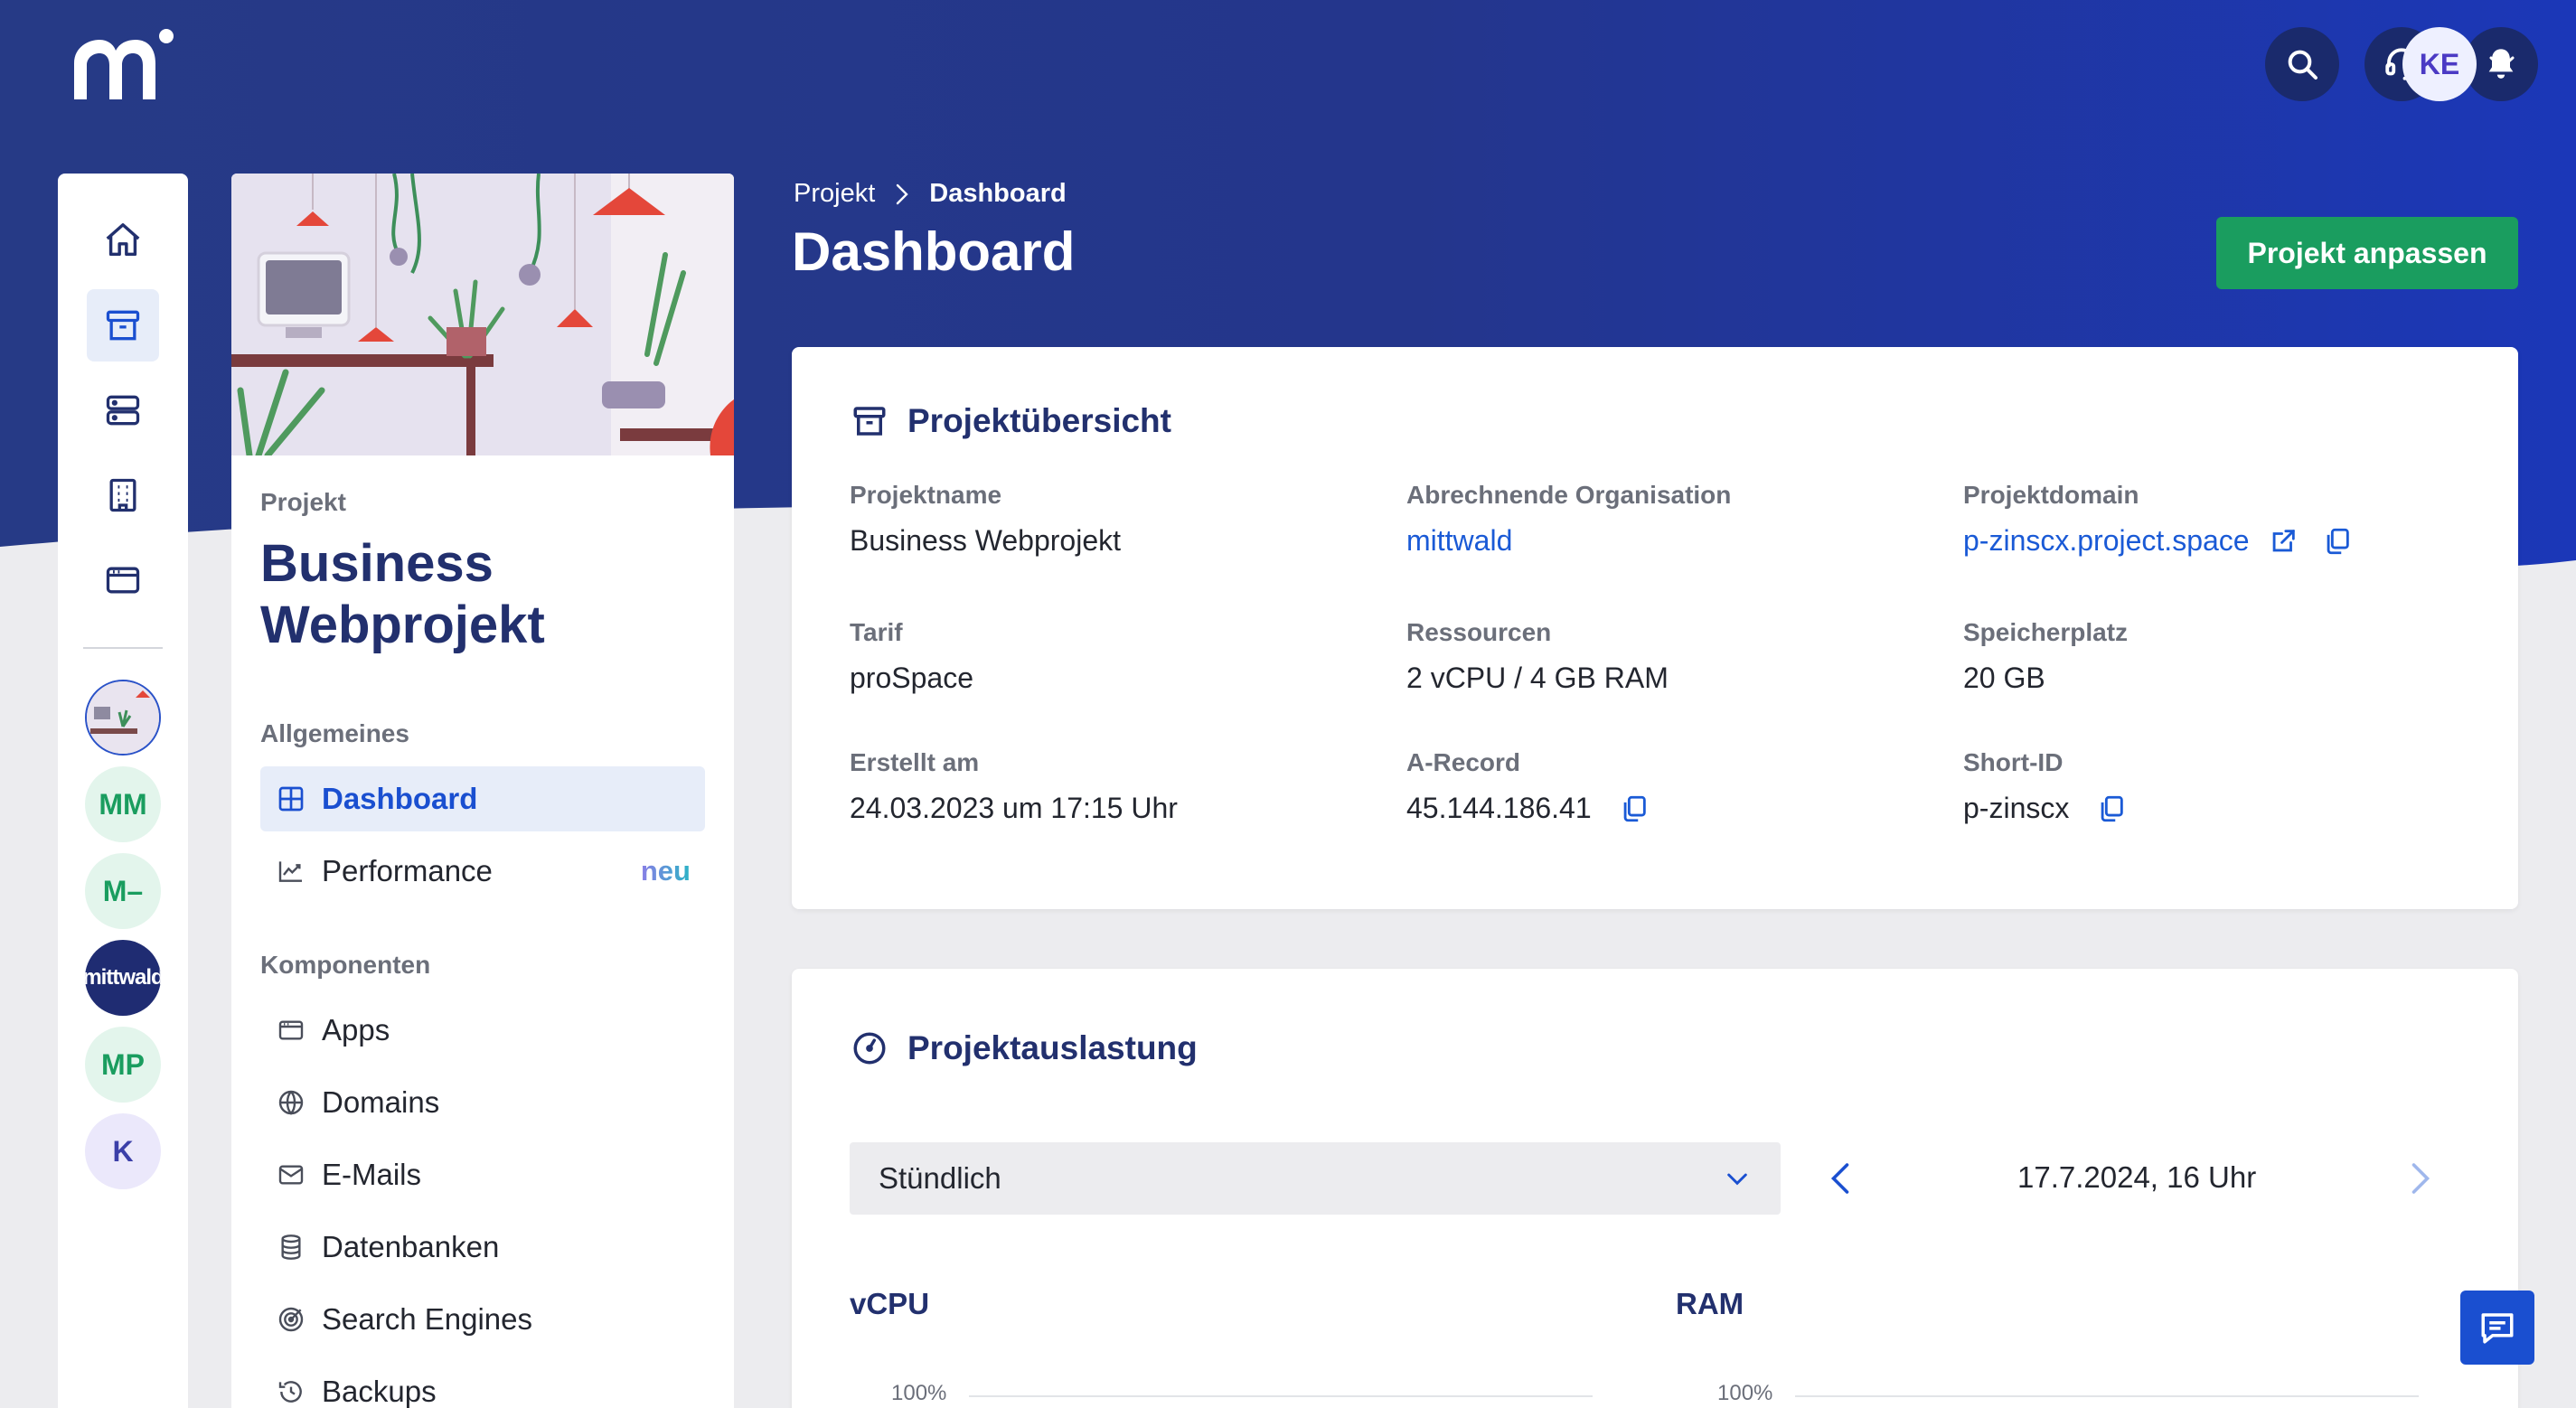  Describe the element at coordinates (998, 193) in the screenshot. I see `breadcrumb-current: Dashboard` at that location.